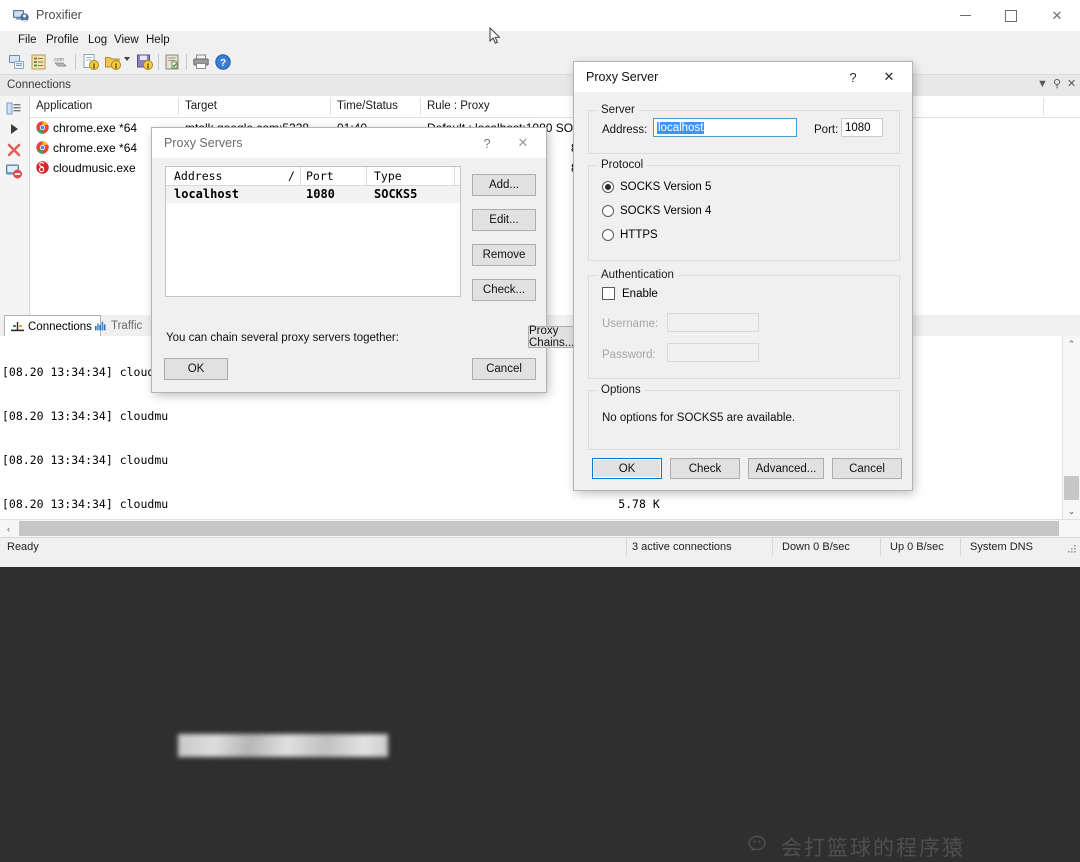 Image resolution: width=1080 pixels, height=862 pixels. What do you see at coordinates (1057, 84) in the screenshot?
I see `pin-icon: ⚲` at bounding box center [1057, 84].